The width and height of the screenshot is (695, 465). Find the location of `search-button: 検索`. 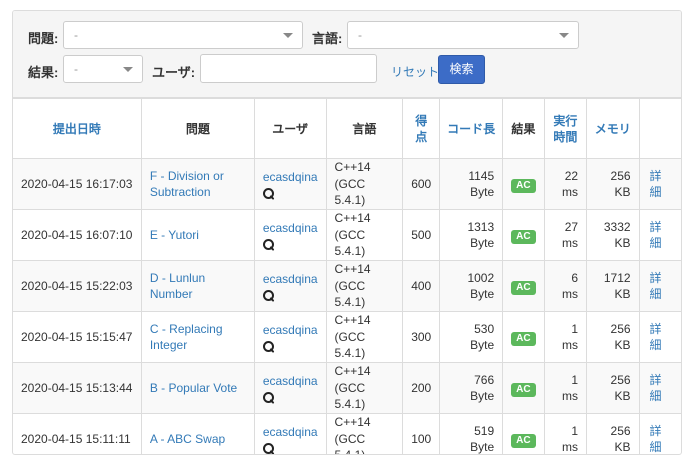

search-button: 検索 is located at coordinates (461, 69).